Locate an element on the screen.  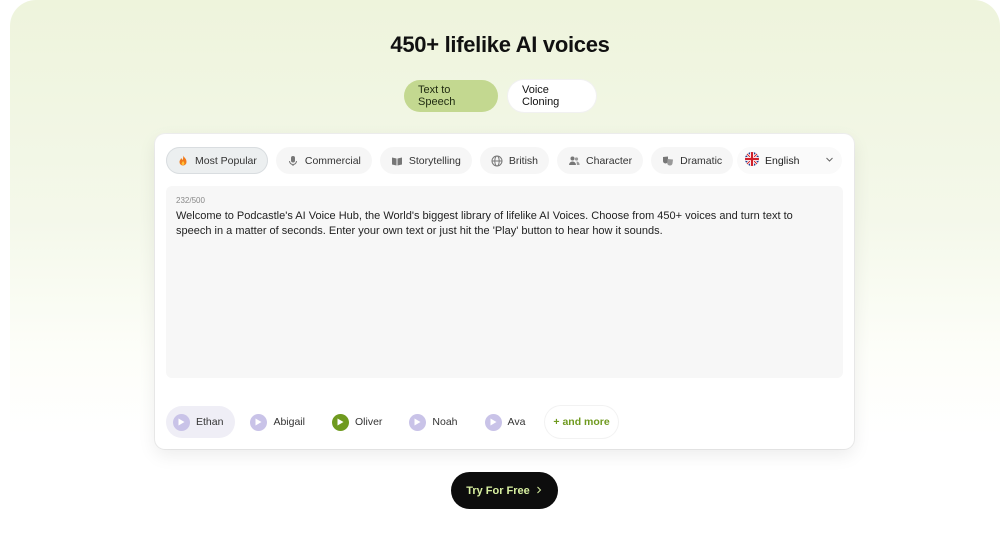
voice-name: Abigail is located at coordinates (289, 422).